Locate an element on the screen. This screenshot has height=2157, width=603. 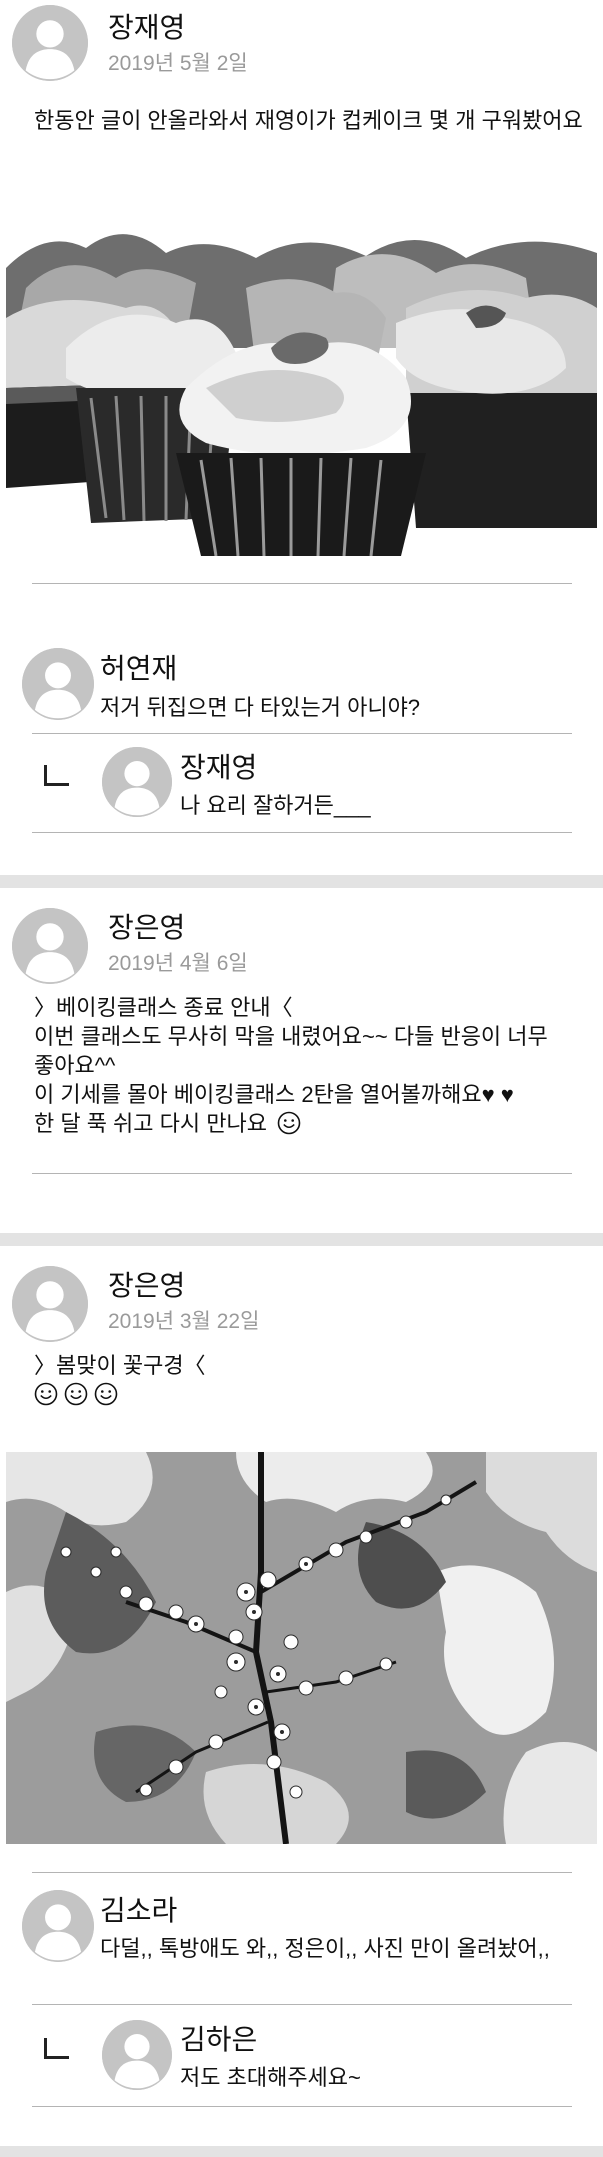
cupcakes-photo is located at coordinates (301, 392).